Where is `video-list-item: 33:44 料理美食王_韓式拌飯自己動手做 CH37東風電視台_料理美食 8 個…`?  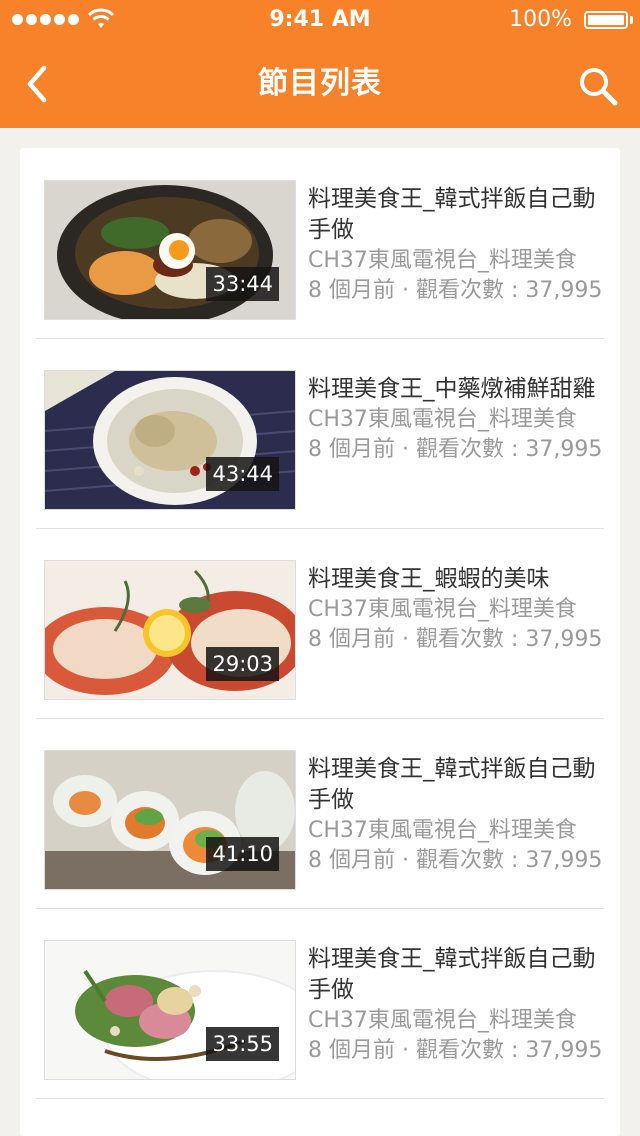 video-list-item: 33:44 料理美食王_韓式拌飯自己動手做 CH37東風電視台_料理美食 8 個… is located at coordinates (320, 243).